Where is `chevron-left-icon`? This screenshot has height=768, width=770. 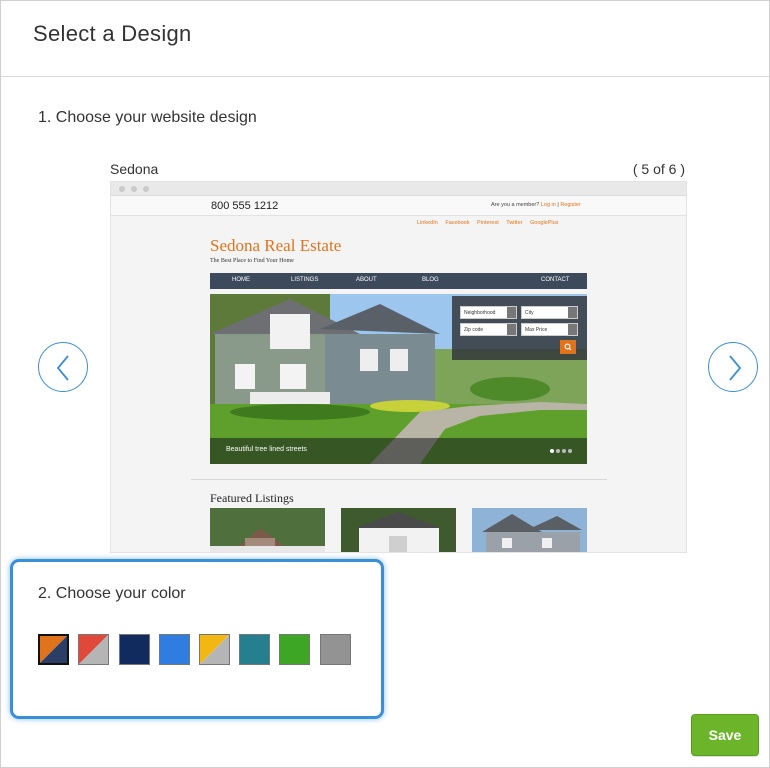
chevron-left-icon is located at coordinates (62, 368).